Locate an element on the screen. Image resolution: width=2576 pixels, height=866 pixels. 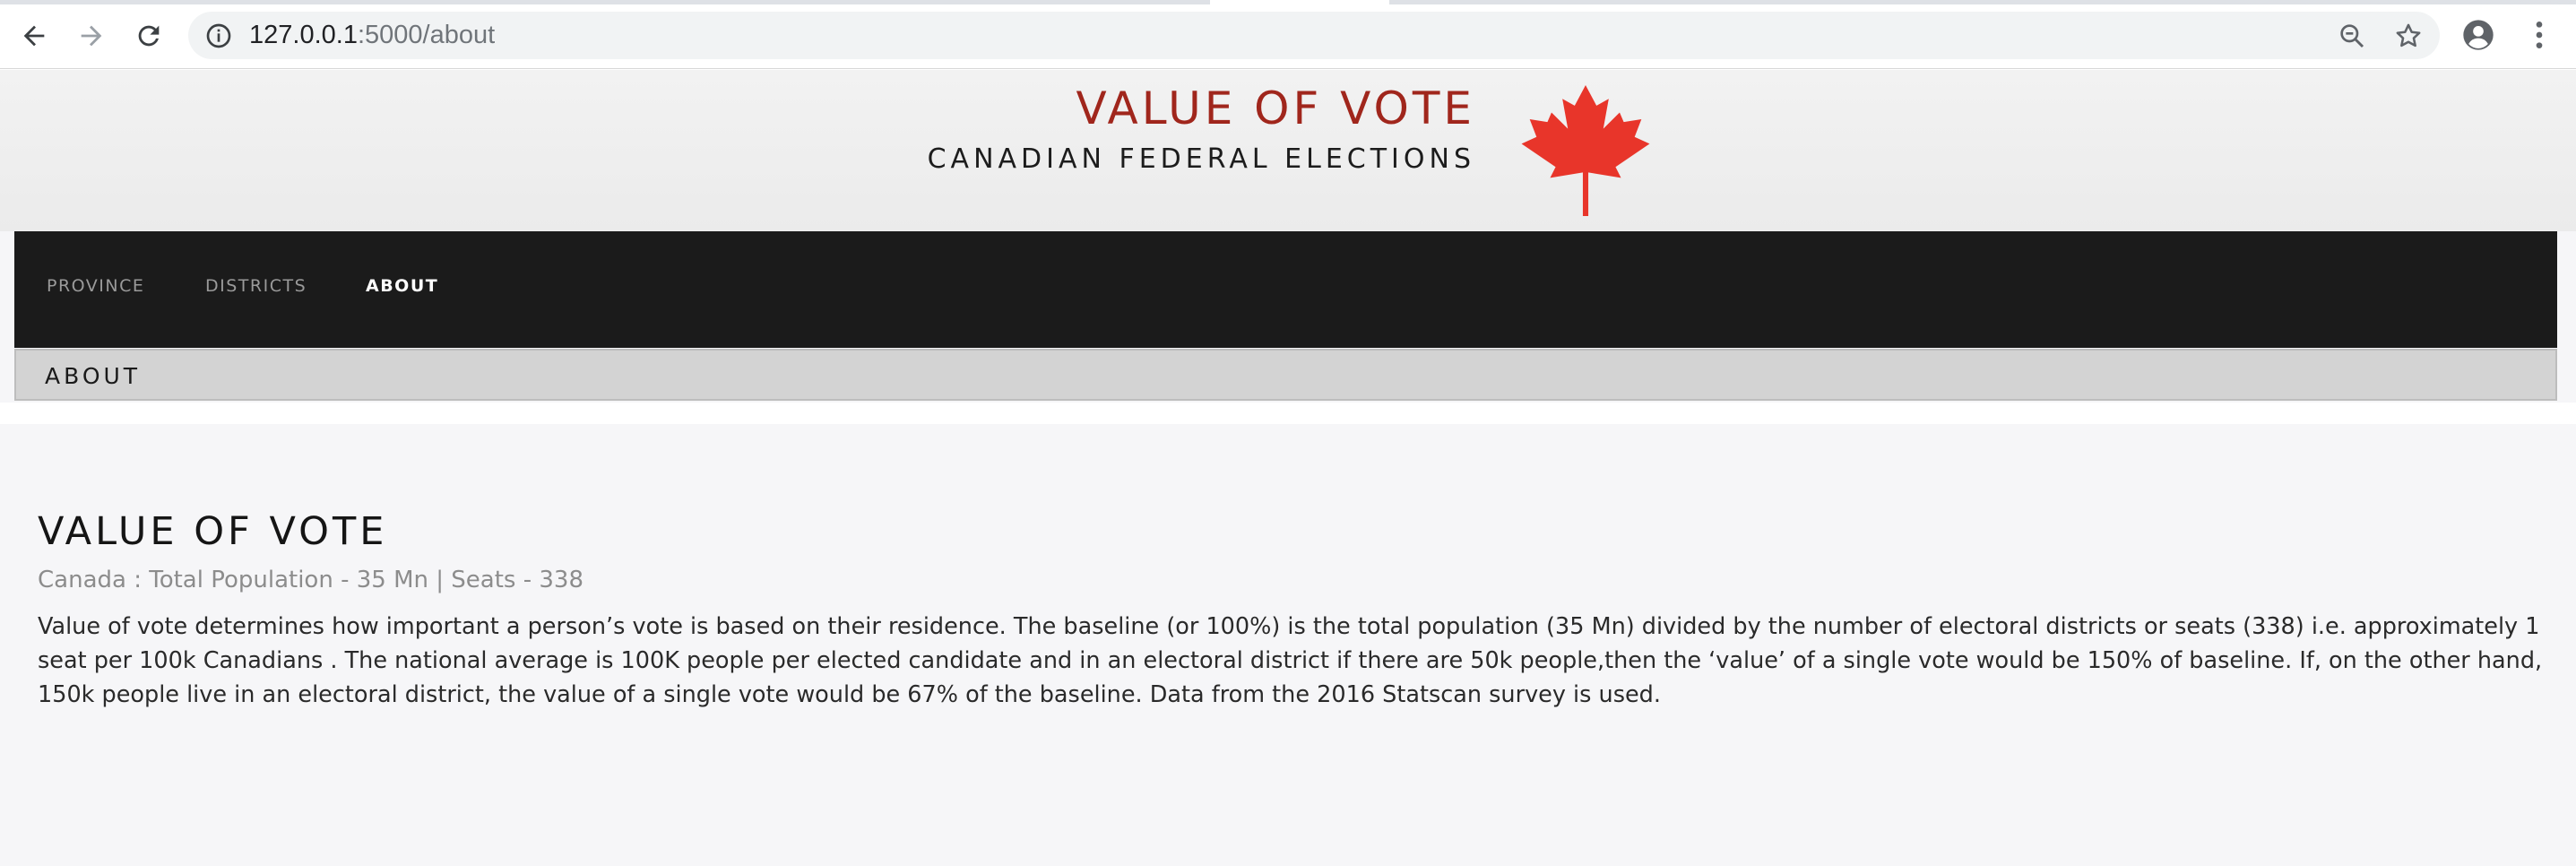
divider is located at coordinates (1288, 413).